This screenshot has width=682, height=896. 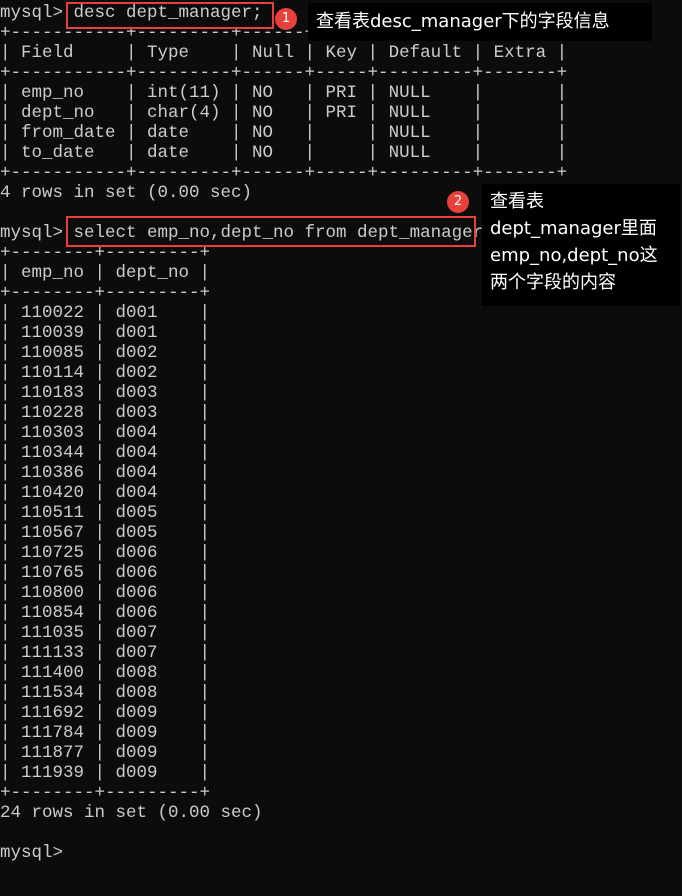 What do you see at coordinates (284, 93) in the screenshot?
I see `terminal-line: | emp_no | int(11) | NO | PRI | NULL | |` at bounding box center [284, 93].